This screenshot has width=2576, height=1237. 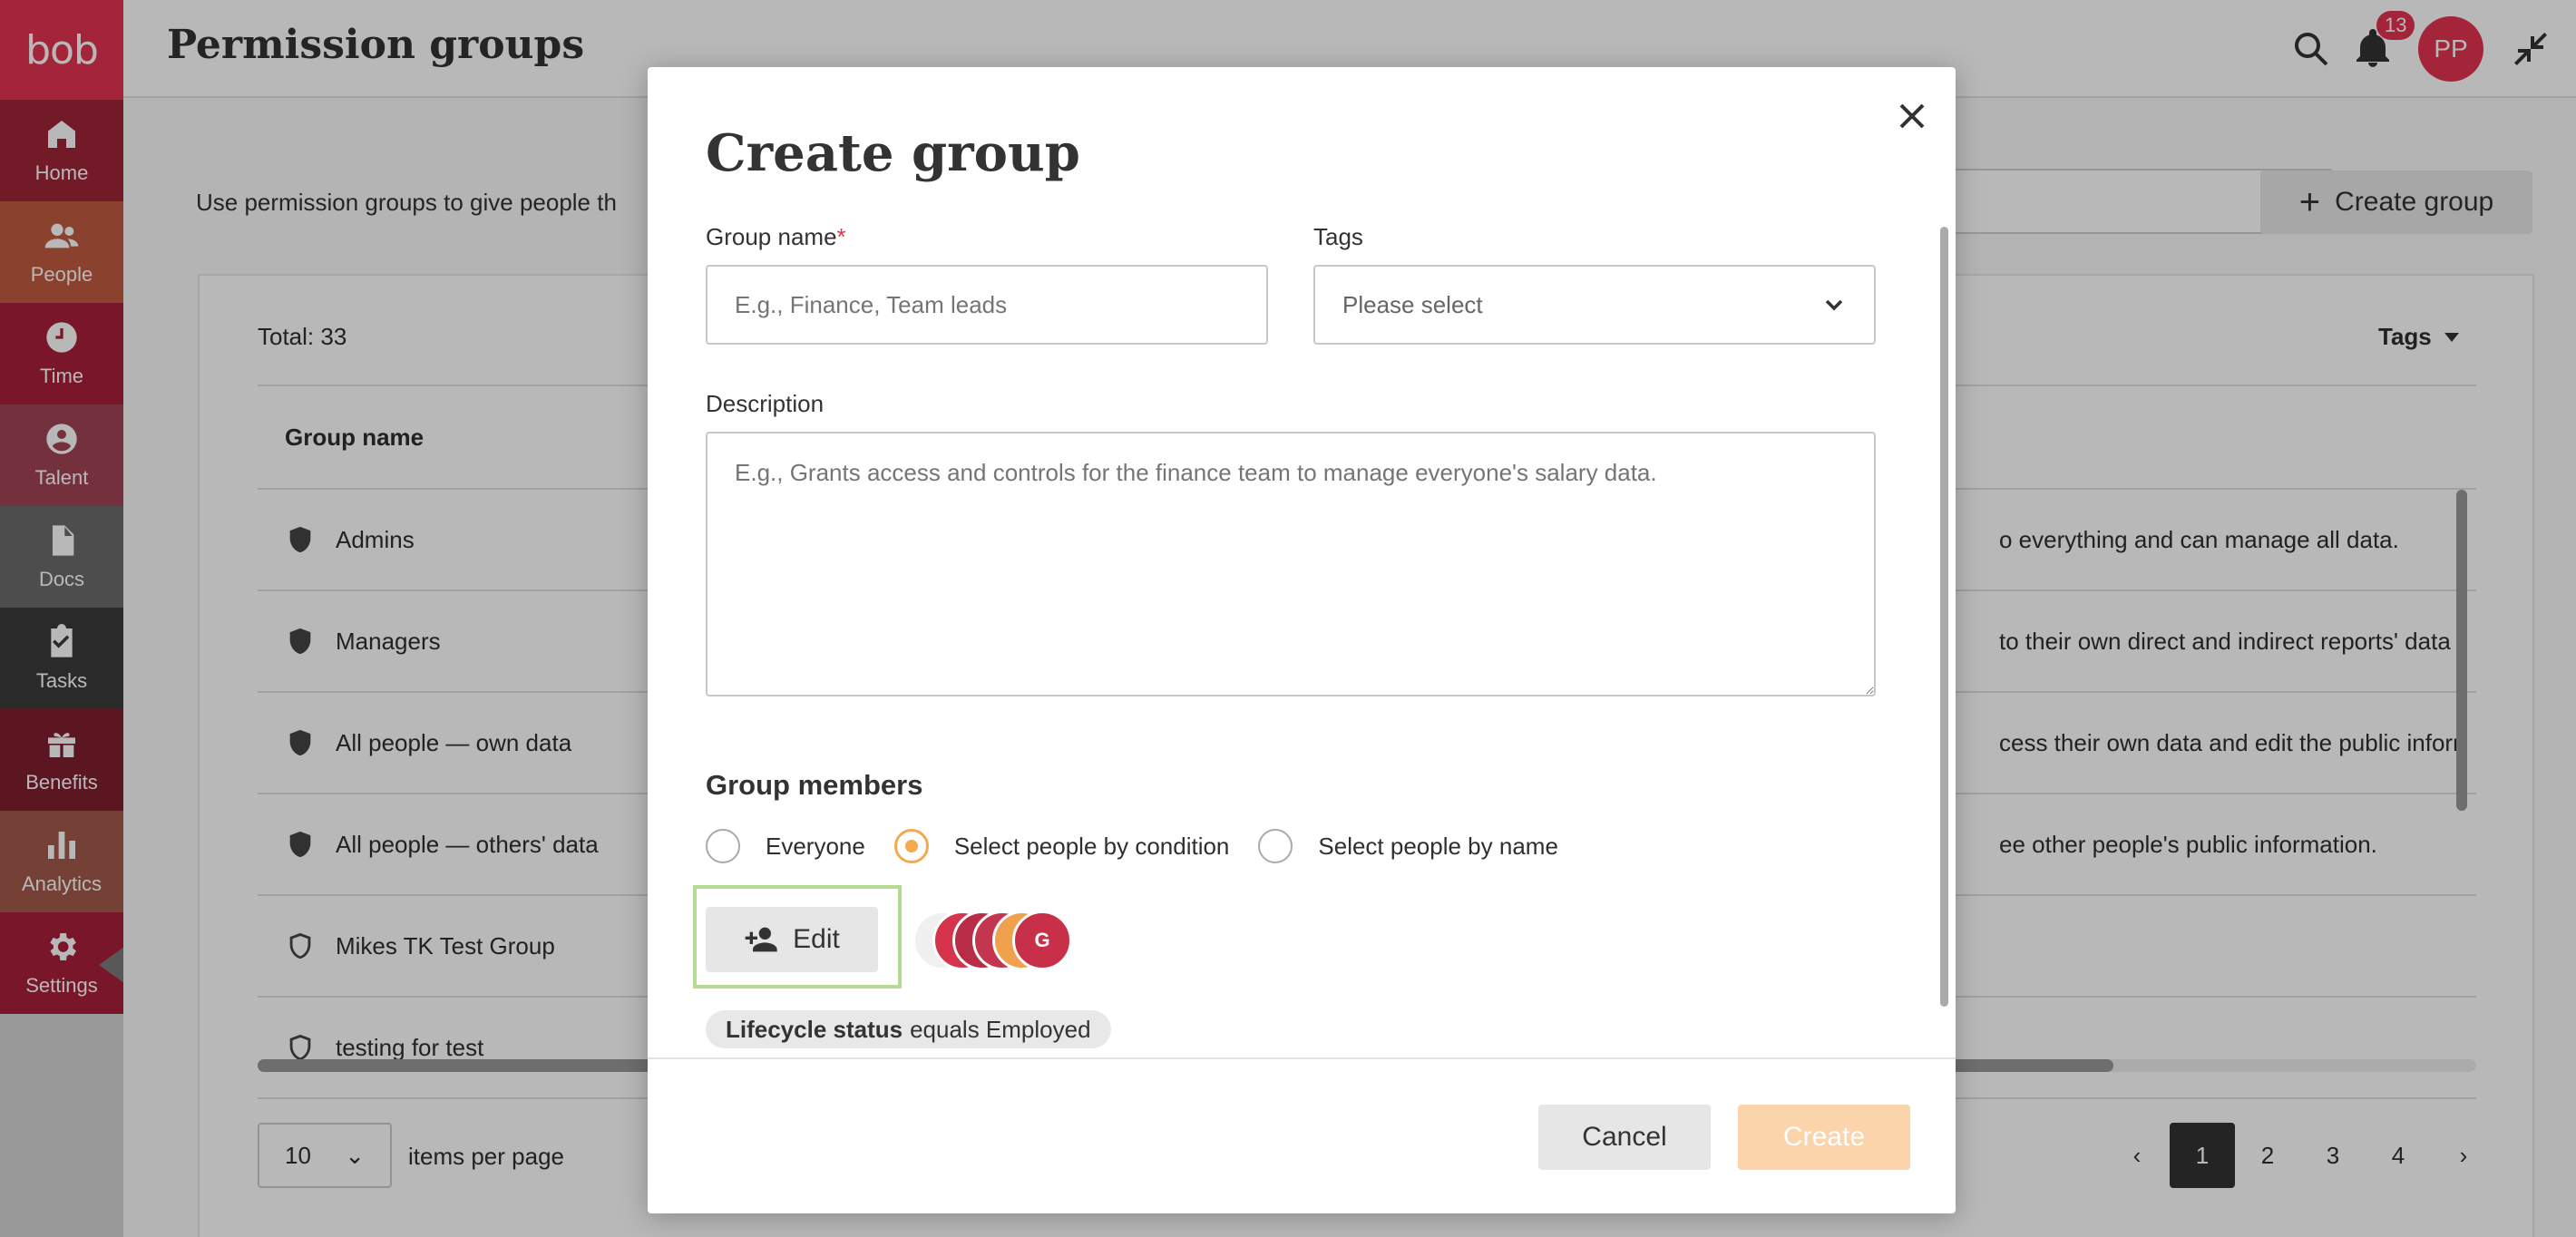 I want to click on condition-chip: Lifecycle status equals Employed, so click(x=908, y=1029).